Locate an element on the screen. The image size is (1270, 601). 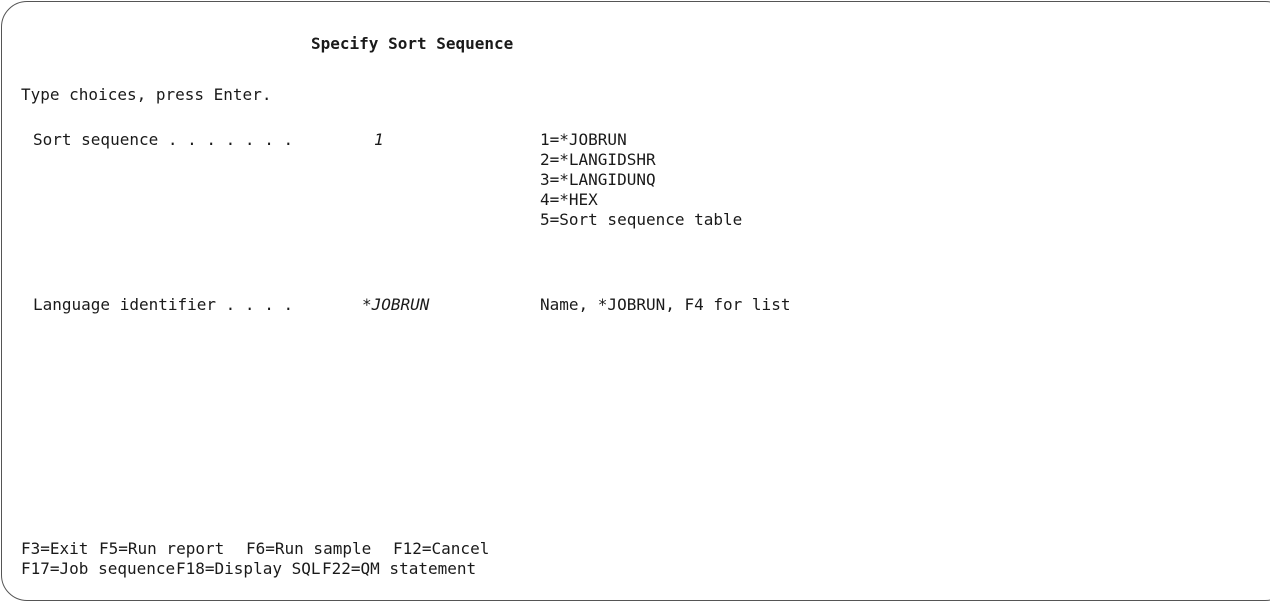
function-key-f22: F22=QM statement is located at coordinates (399, 569).